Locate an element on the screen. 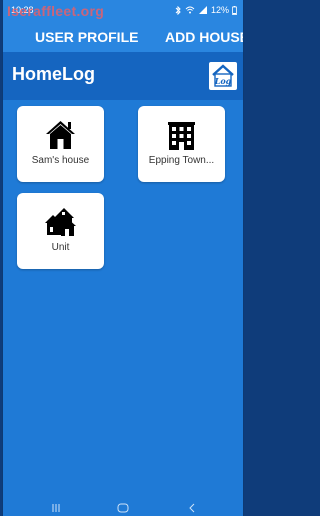 The width and height of the screenshot is (320, 516). recents-icon is located at coordinates (56, 508).